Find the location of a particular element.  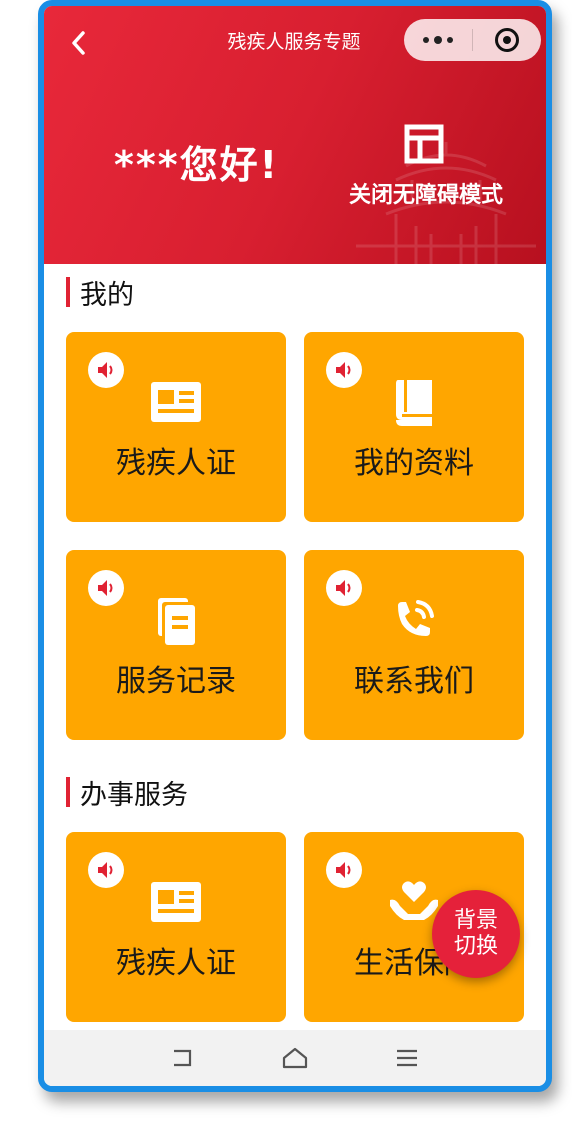

background-switch-button: 背景 切换 is located at coordinates (476, 934).